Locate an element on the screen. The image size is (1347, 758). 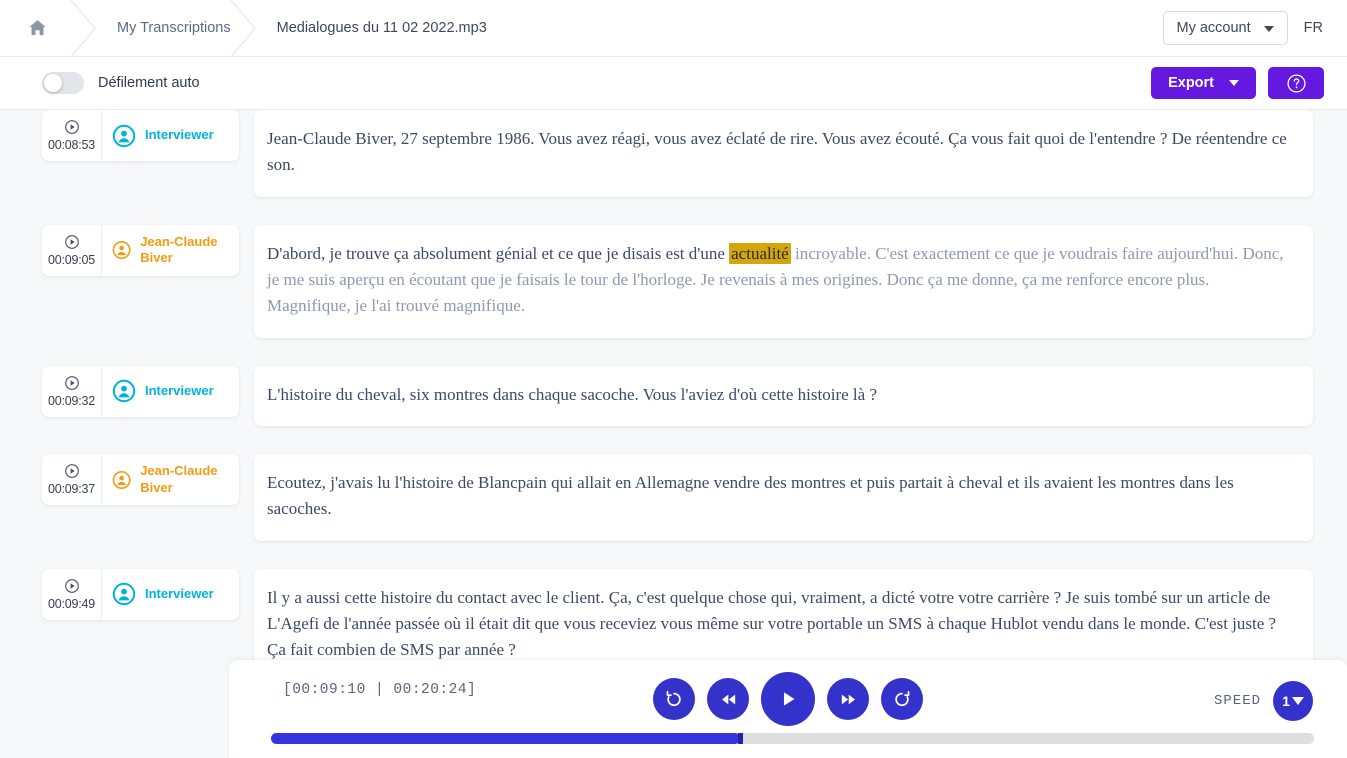
segment-text-highlight: actualité is located at coordinates (760, 253).